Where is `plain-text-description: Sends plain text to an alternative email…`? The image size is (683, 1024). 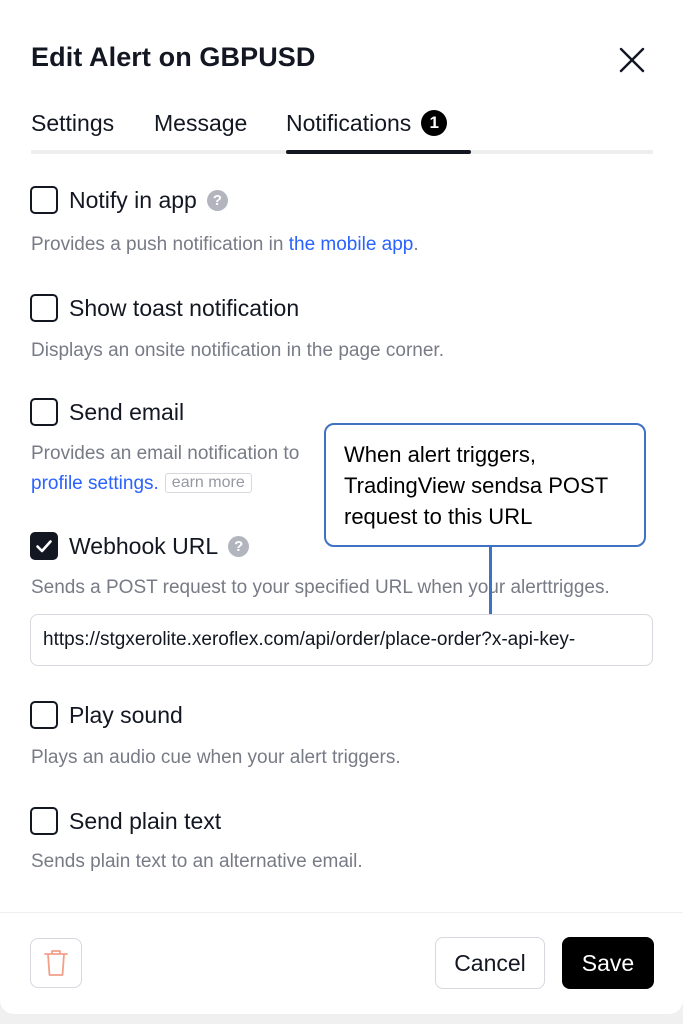 plain-text-description: Sends plain text to an alternative email… is located at coordinates (197, 861).